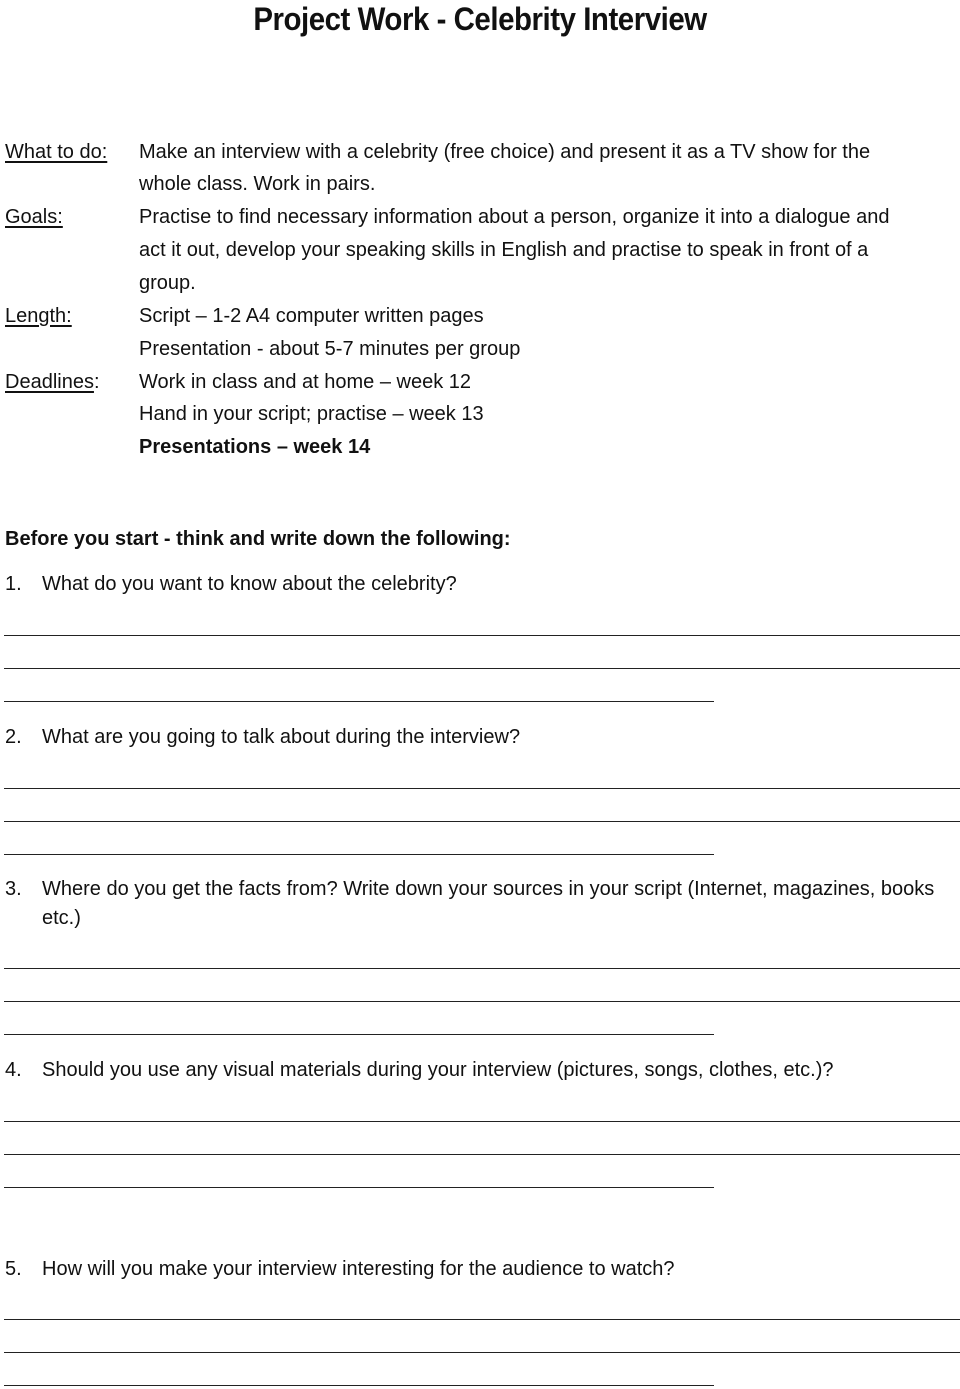 This screenshot has width=960, height=1389. I want to click on what-to-do-line-2: whole class. Work in pairs., so click(257, 184).